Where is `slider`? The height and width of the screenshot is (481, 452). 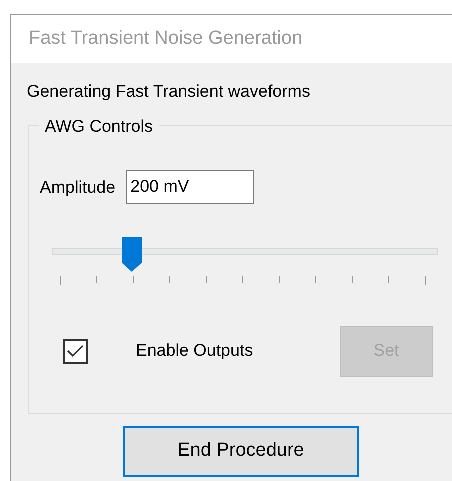
slider is located at coordinates (245, 262).